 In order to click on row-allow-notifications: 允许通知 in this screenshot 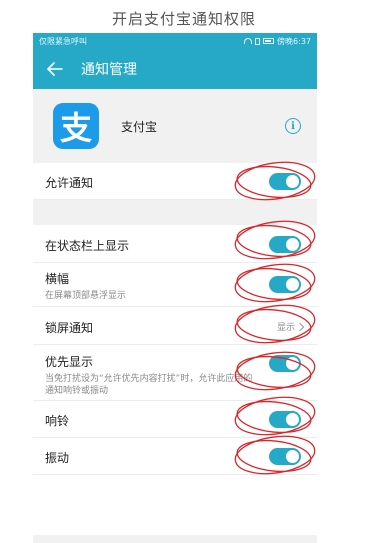, I will do `click(175, 181)`.